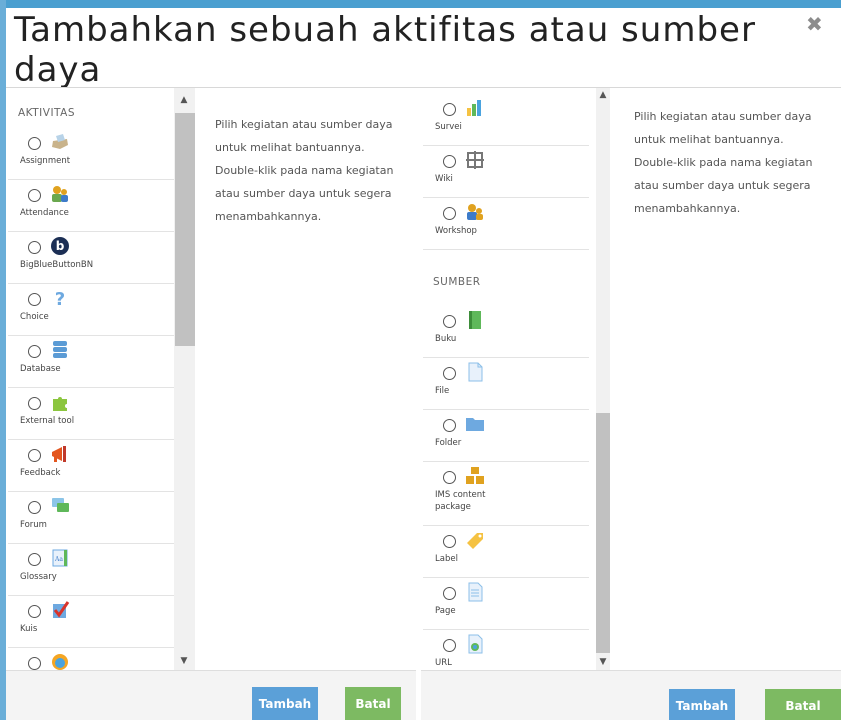 This screenshot has width=841, height=720. I want to click on file-icon, so click(475, 372).